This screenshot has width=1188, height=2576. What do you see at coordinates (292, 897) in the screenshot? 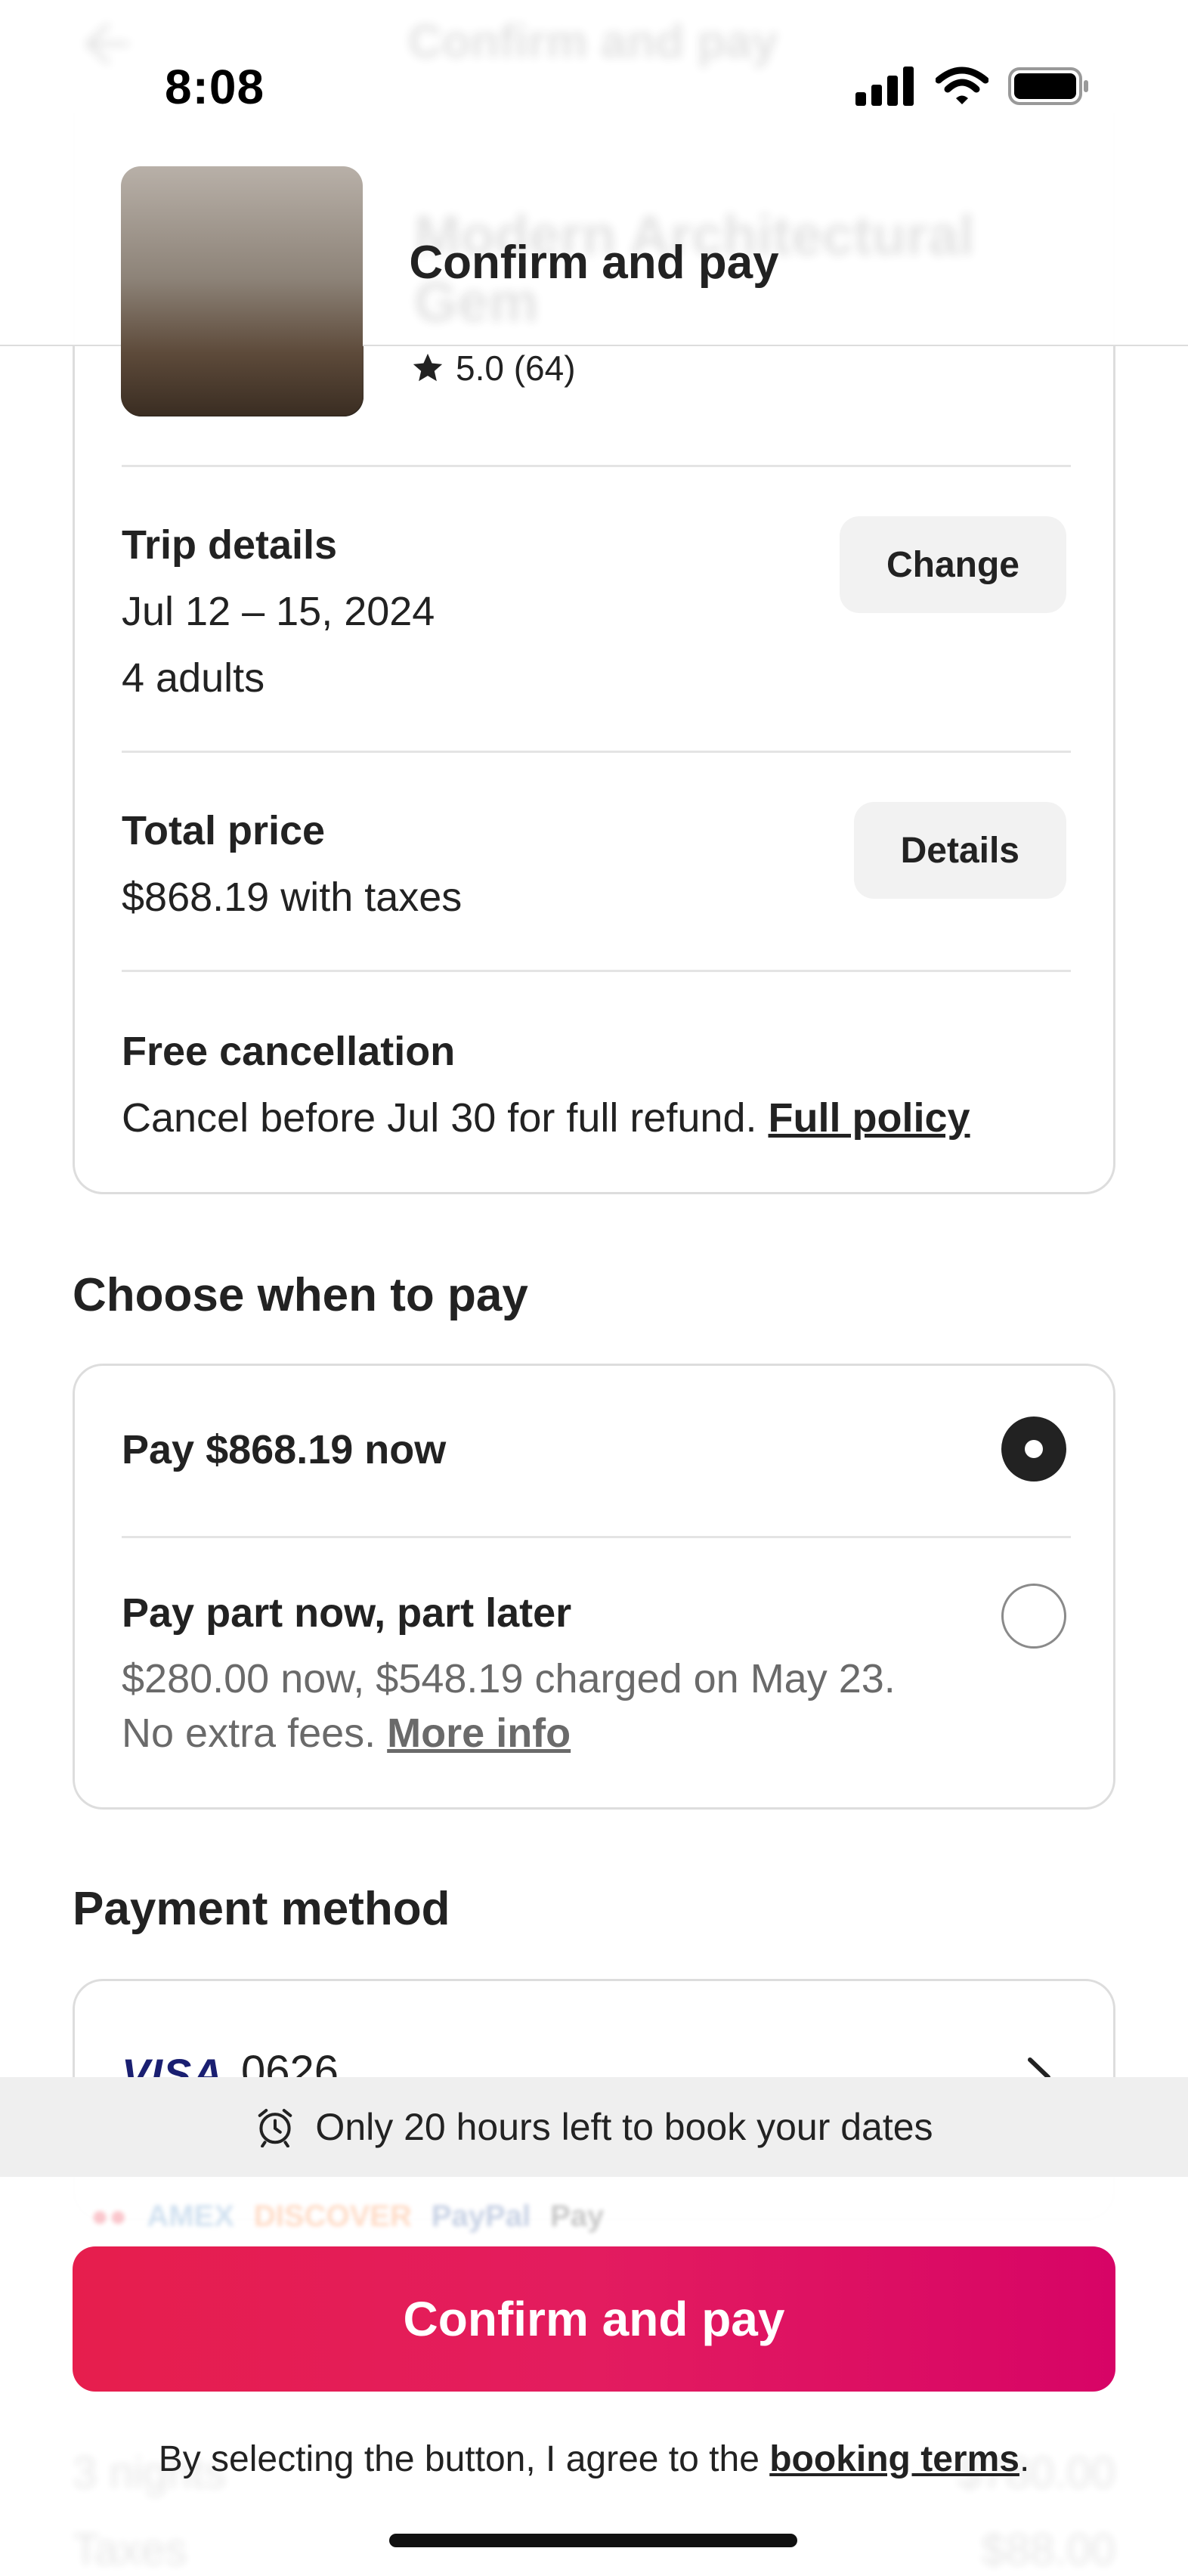
I see `total-price-value: $868.19 with taxes` at bounding box center [292, 897].